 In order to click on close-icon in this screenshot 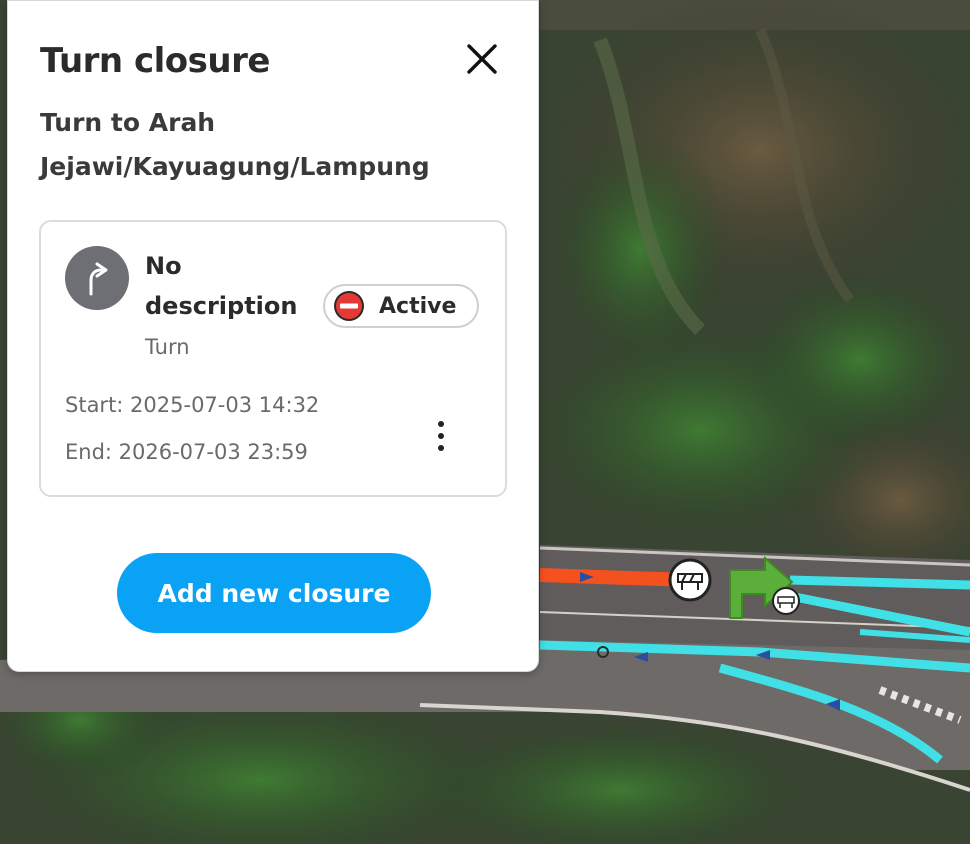, I will do `click(482, 59)`.